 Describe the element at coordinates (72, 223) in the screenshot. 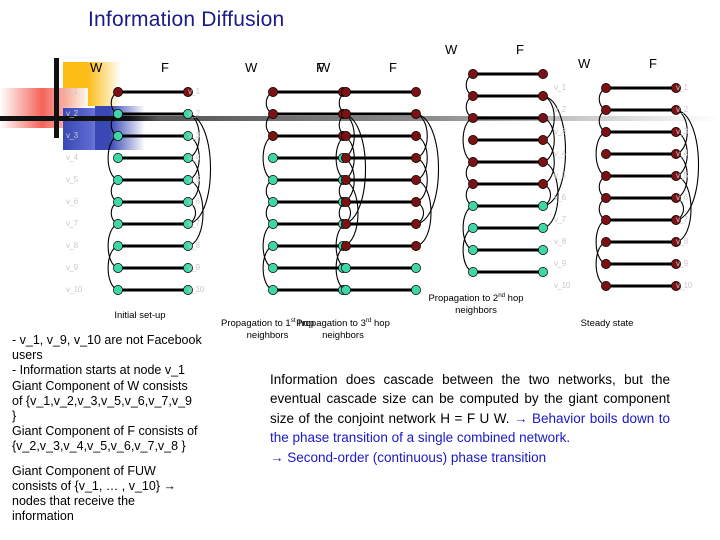

I see `node-label-left-7: v_7` at that location.